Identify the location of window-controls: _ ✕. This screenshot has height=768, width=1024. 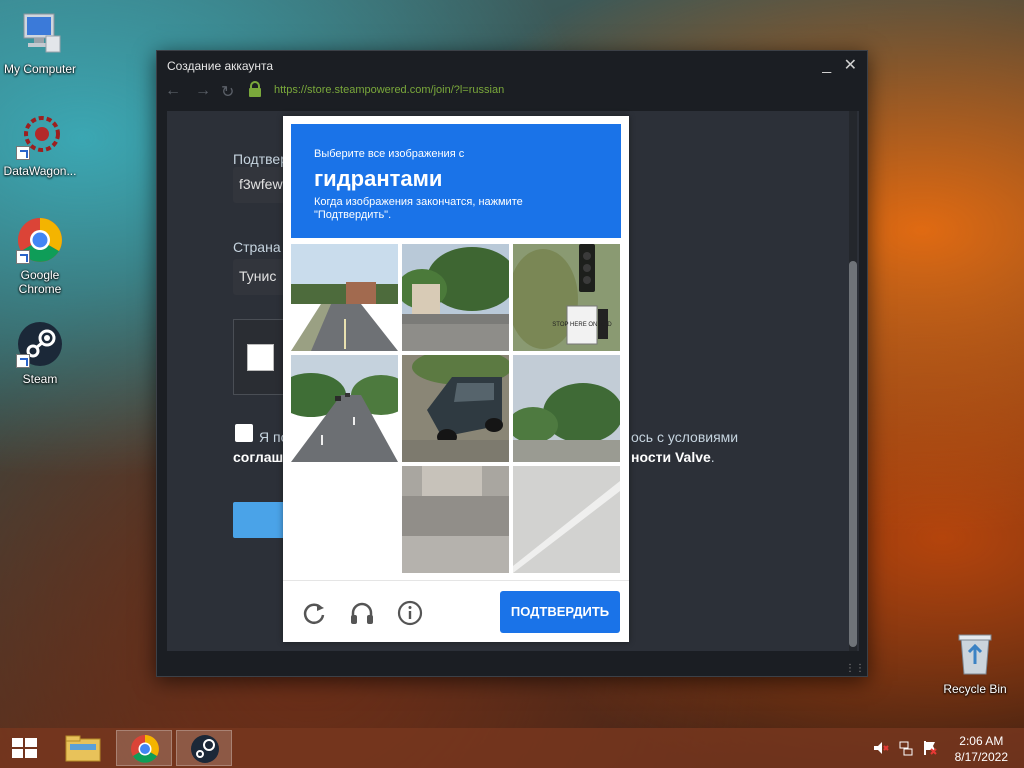
(835, 65).